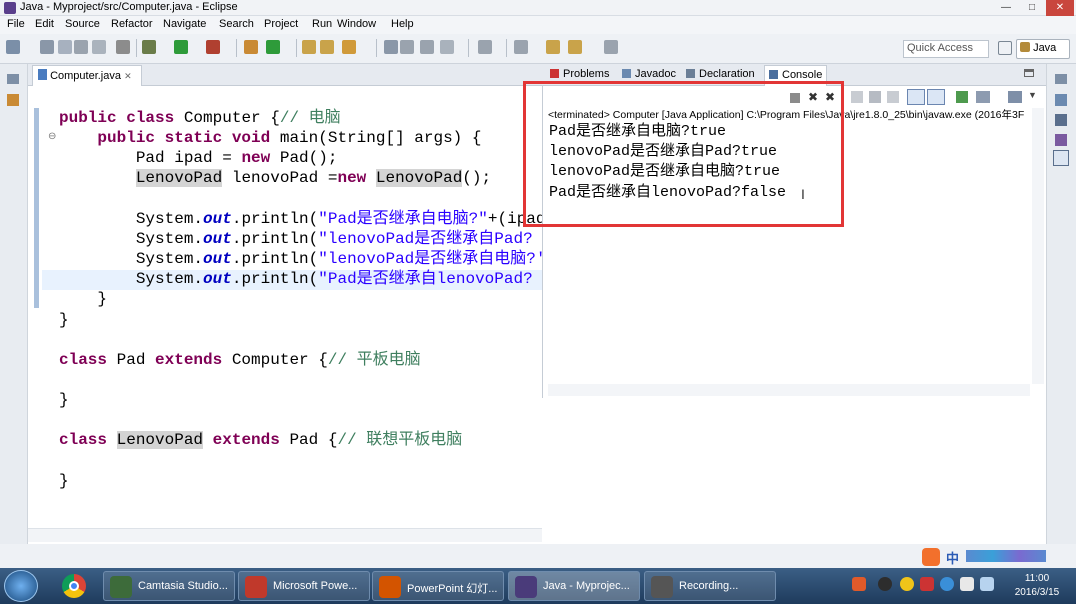 The height and width of the screenshot is (604, 1076). Describe the element at coordinates (82, 24) in the screenshot. I see `menu-source: Source` at that location.